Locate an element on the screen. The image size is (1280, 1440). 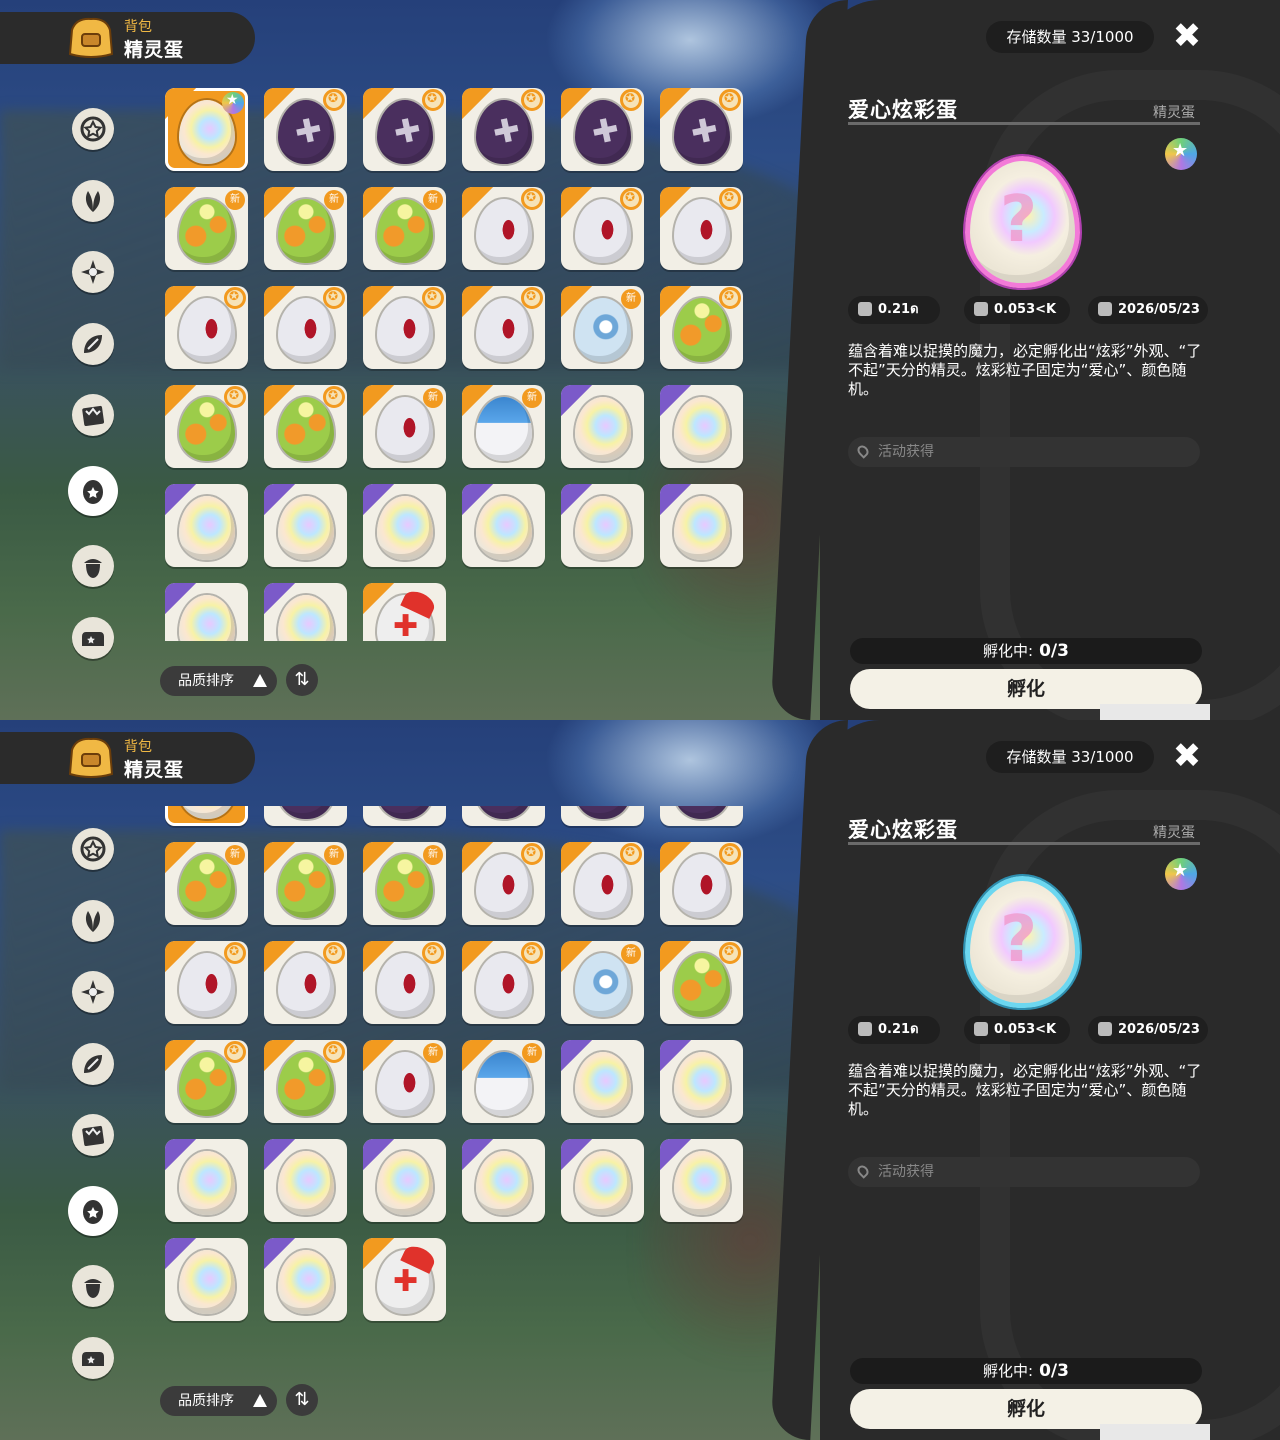
redcross-egg-icon is located at coordinates (405, 618).